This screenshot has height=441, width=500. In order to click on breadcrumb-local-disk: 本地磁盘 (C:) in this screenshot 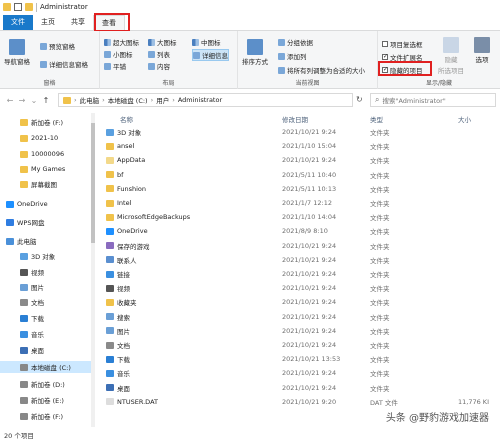, I will do `click(128, 100)`.